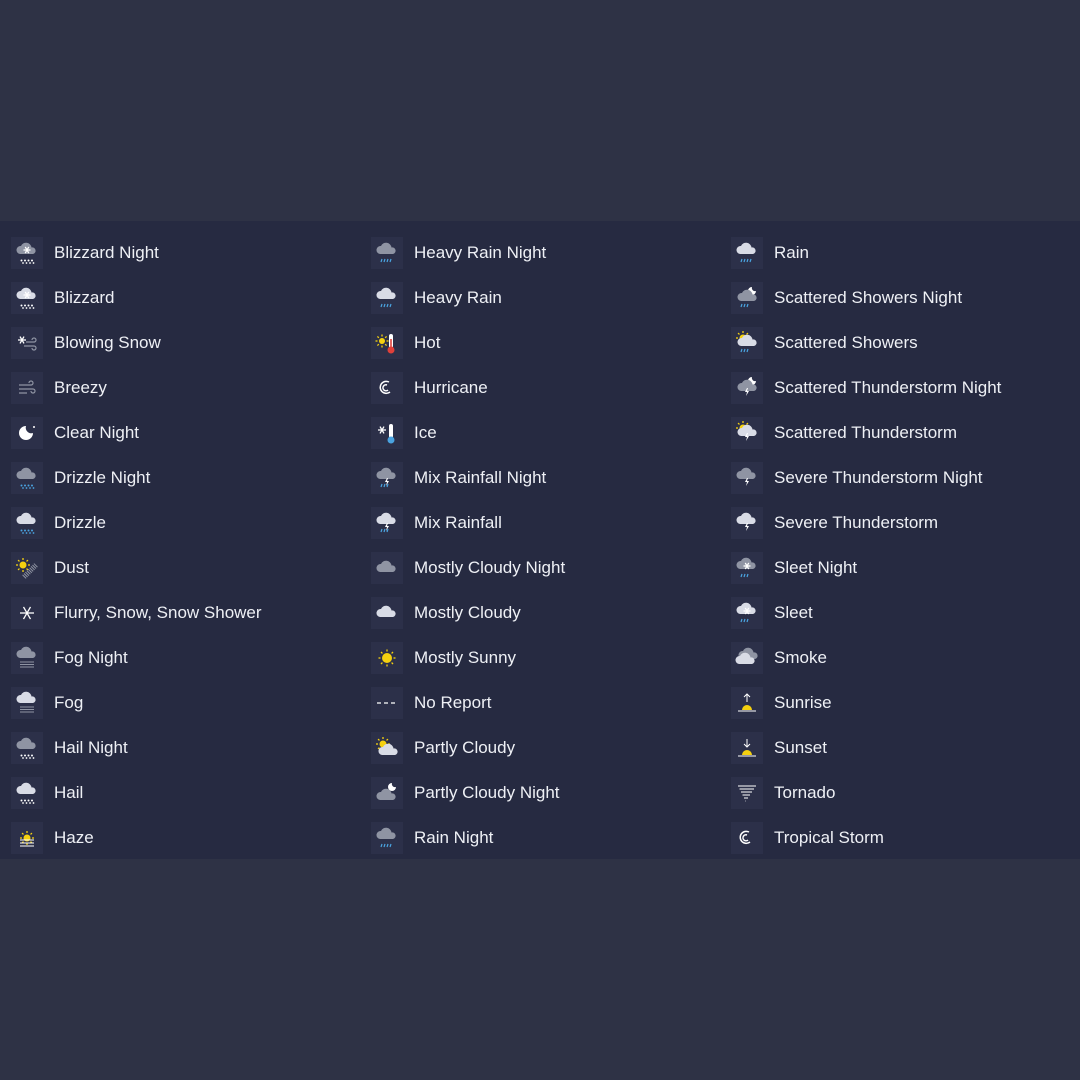 The height and width of the screenshot is (1080, 1080). I want to click on item-label: Rain, so click(791, 252).